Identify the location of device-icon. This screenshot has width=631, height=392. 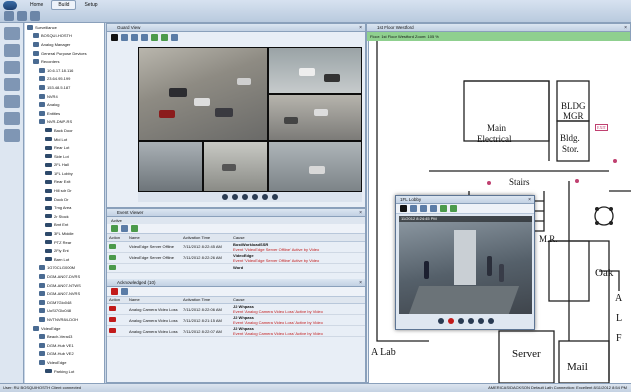
(12, 101).